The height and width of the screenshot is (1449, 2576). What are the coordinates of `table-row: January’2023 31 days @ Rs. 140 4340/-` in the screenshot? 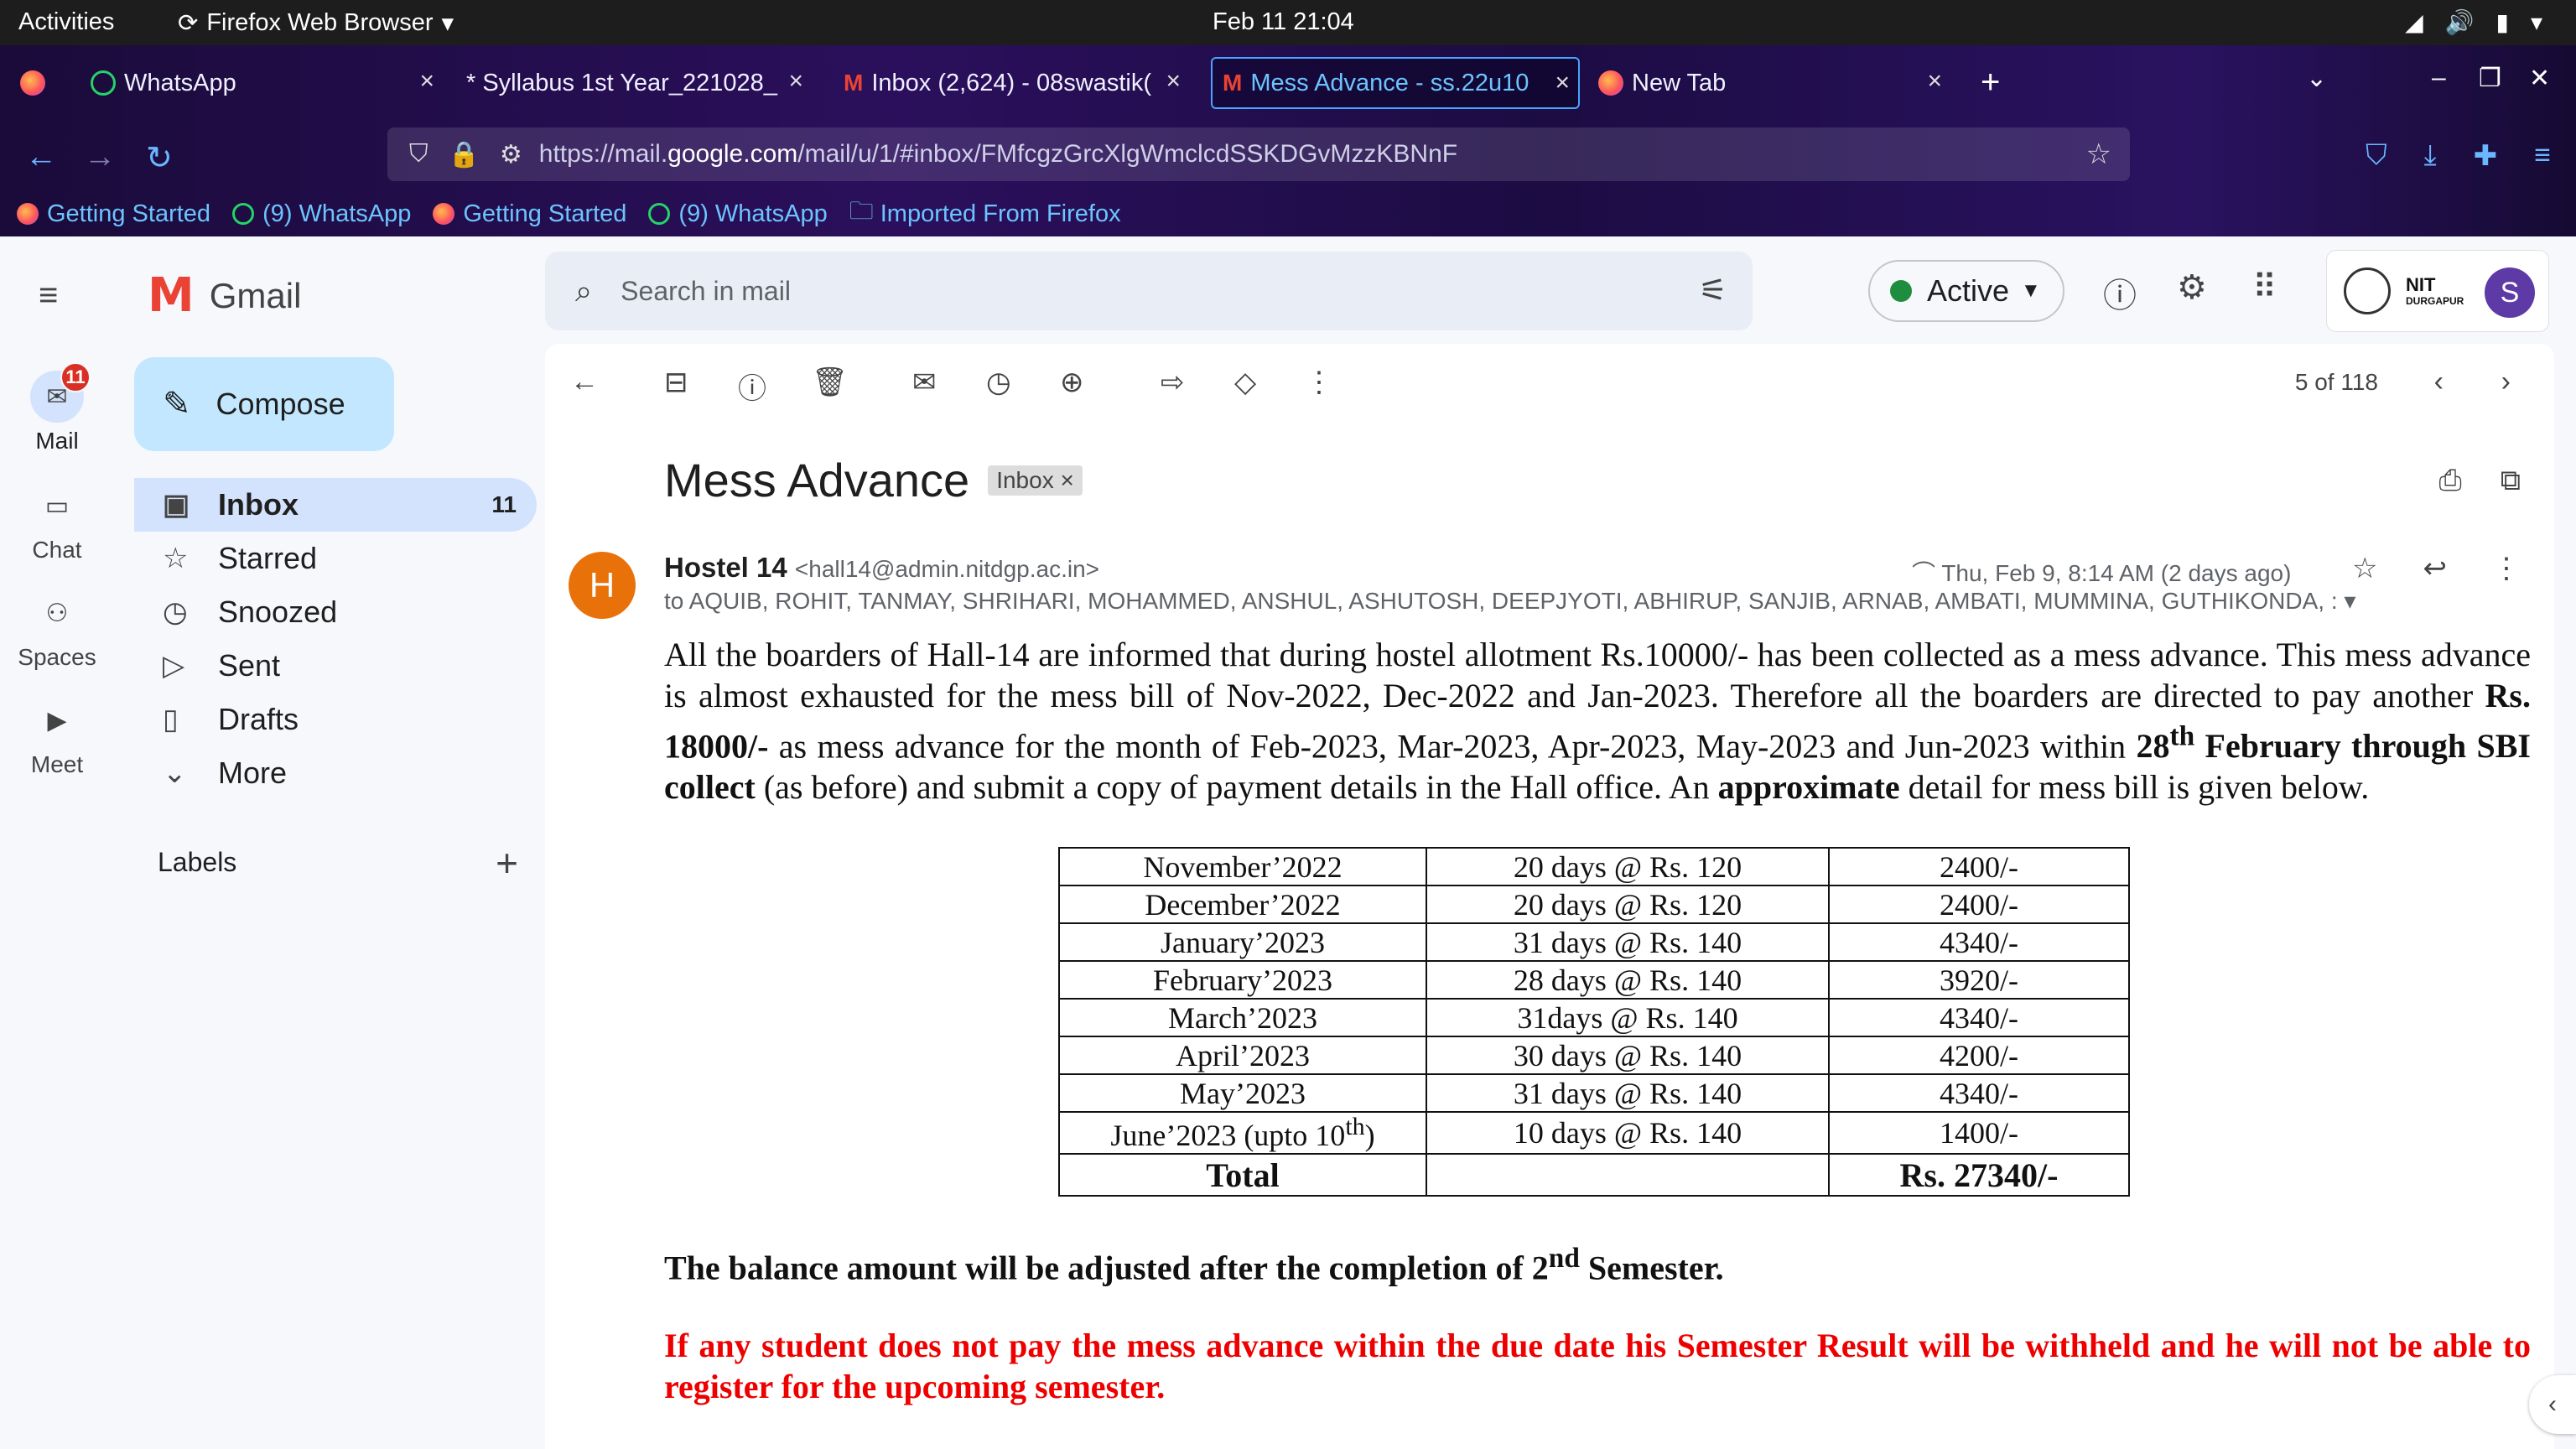 It's located at (1594, 942).